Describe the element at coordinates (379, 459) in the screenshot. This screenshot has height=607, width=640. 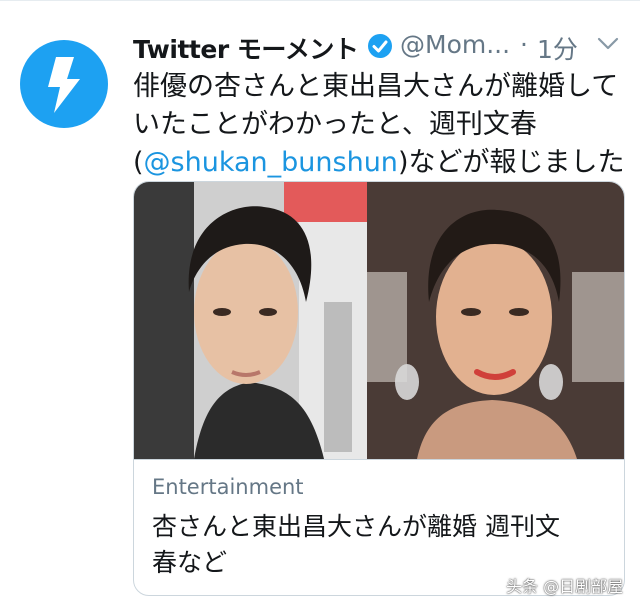
I see `card-divider` at that location.